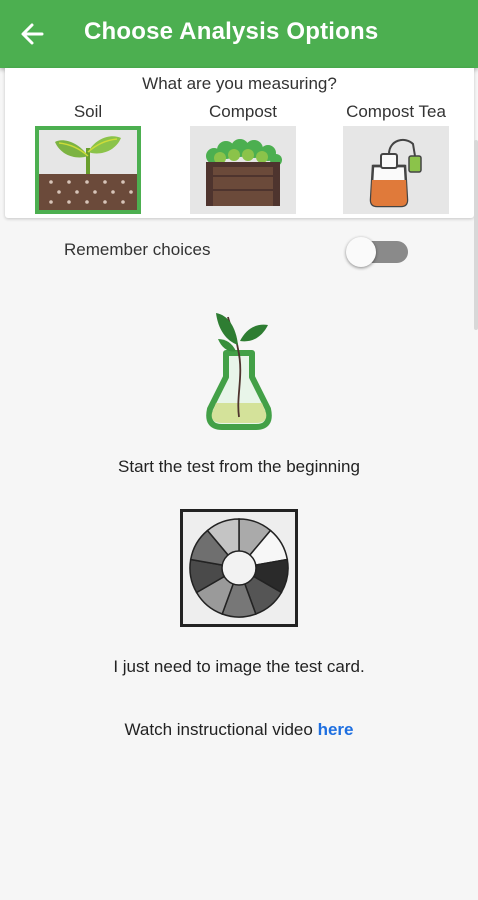  I want to click on back-button, so click(33, 34).